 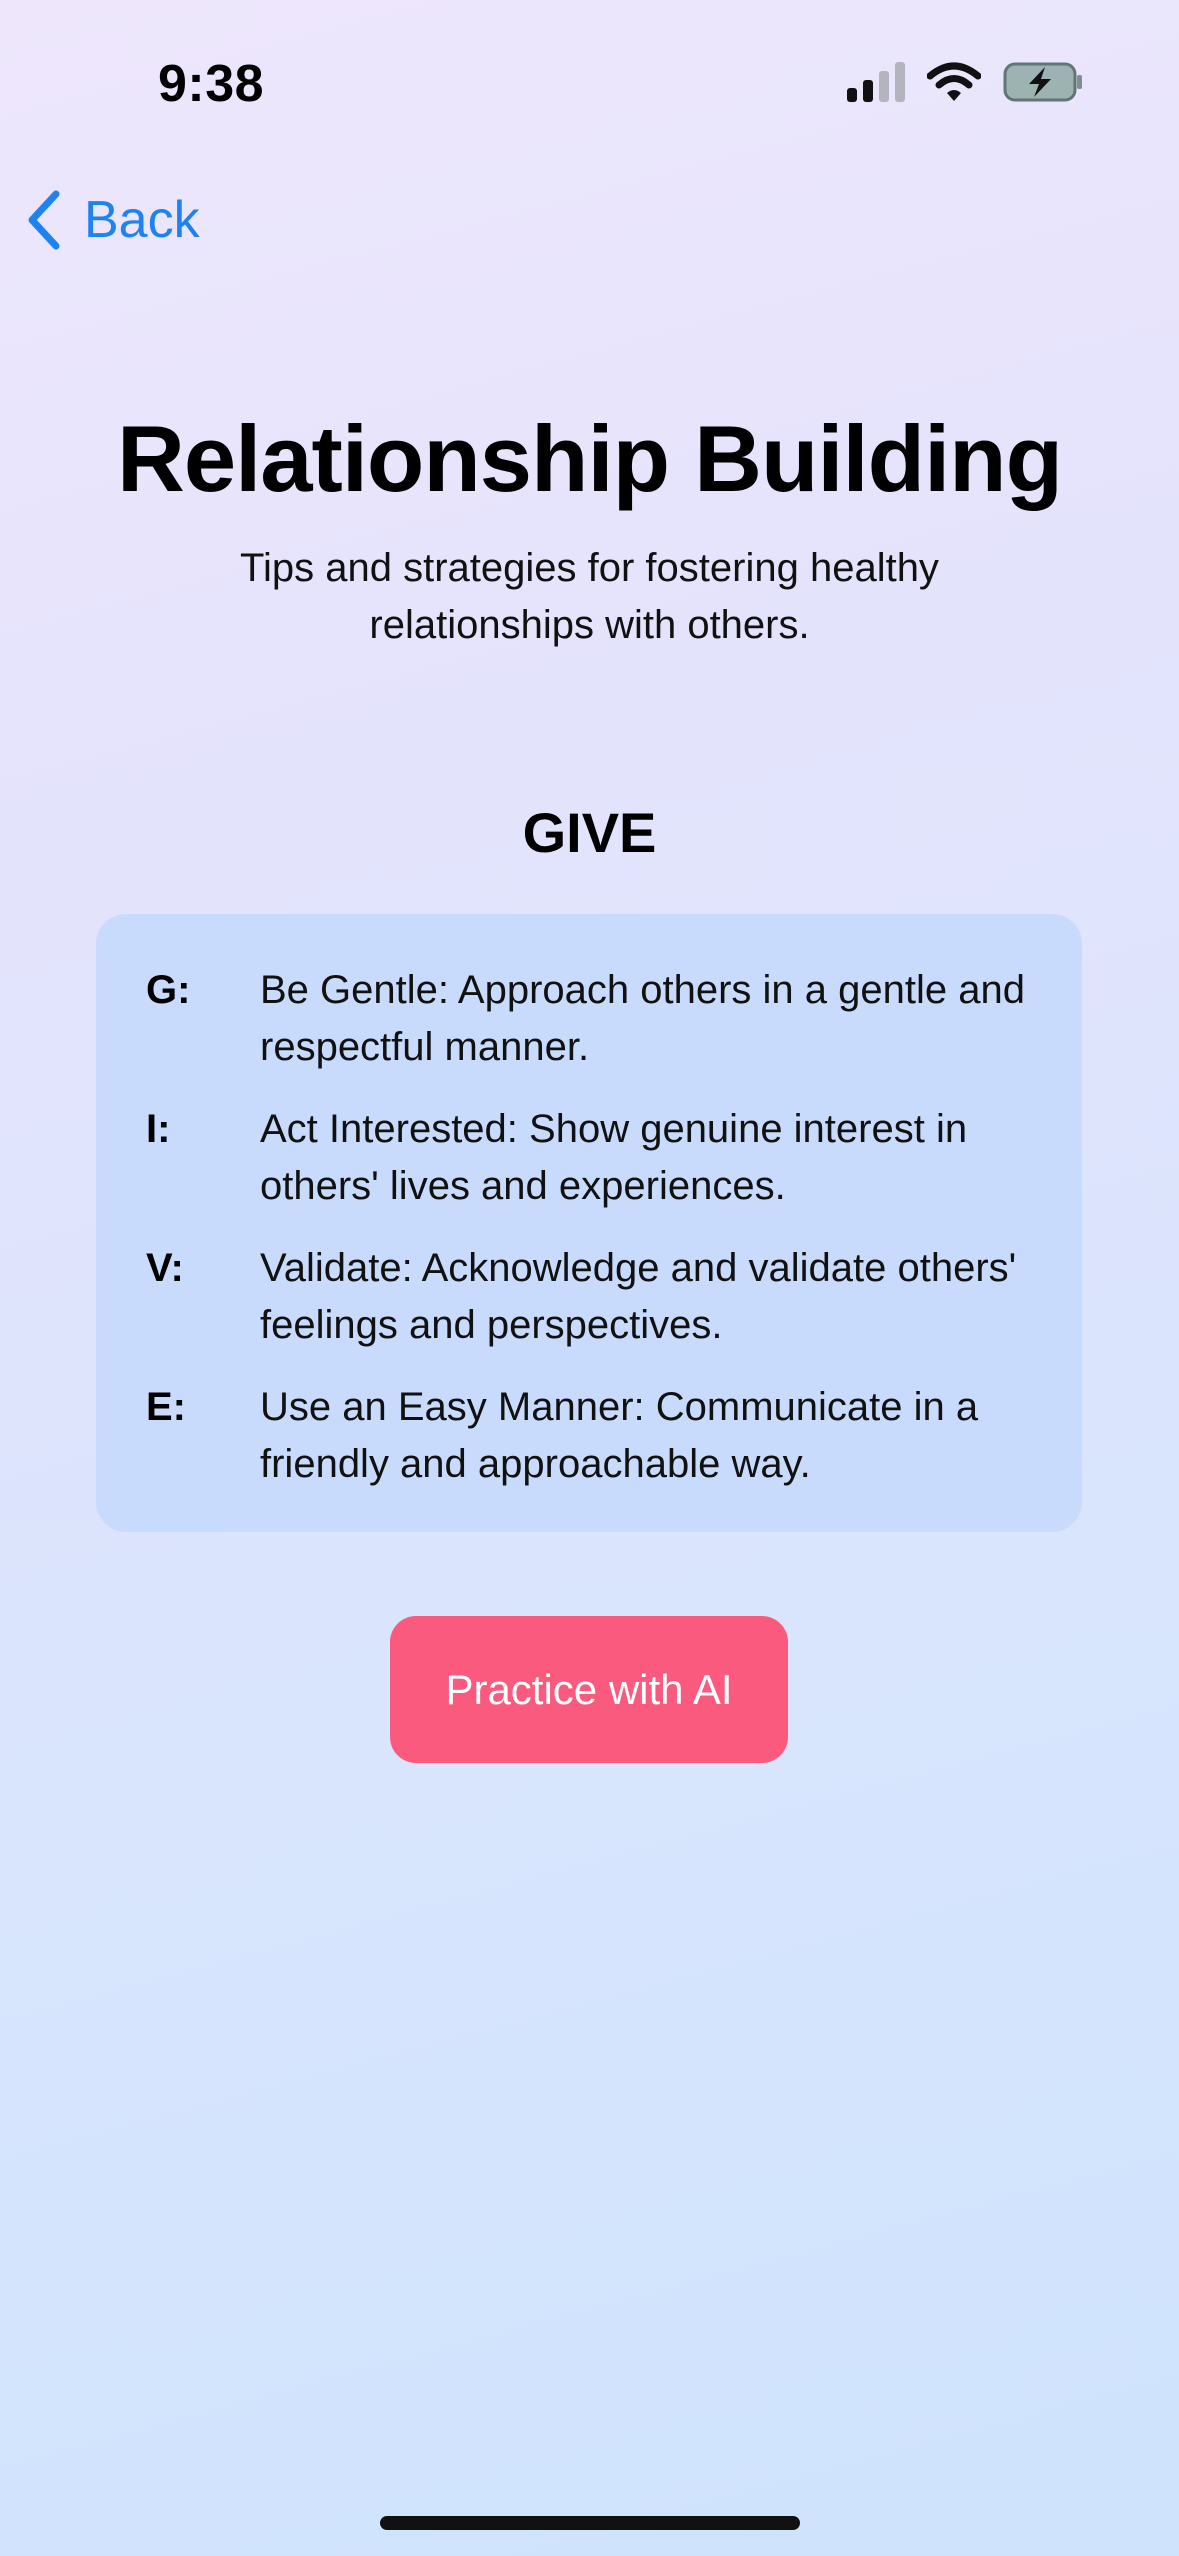 I want to click on give-letter: E:, so click(x=166, y=1407).